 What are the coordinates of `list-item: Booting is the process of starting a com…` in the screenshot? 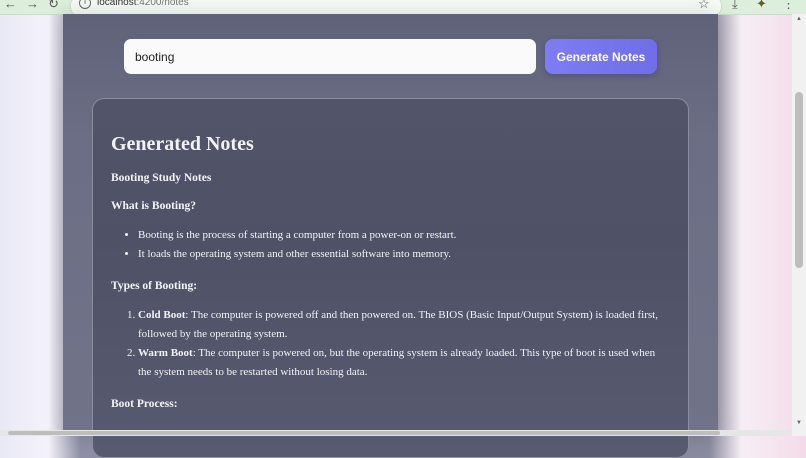 It's located at (404, 235).